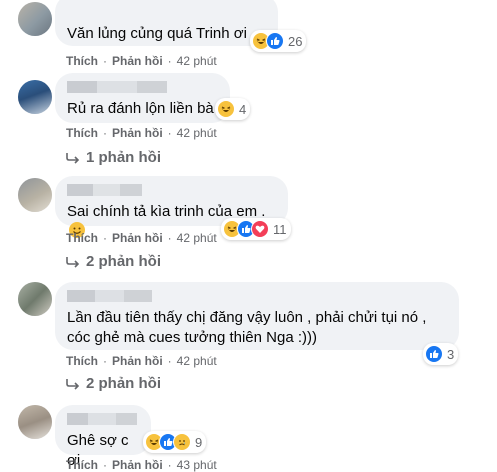  What do you see at coordinates (166, 23) in the screenshot?
I see `comment-bubble: Văn lủng củng quá Trinh ơi` at bounding box center [166, 23].